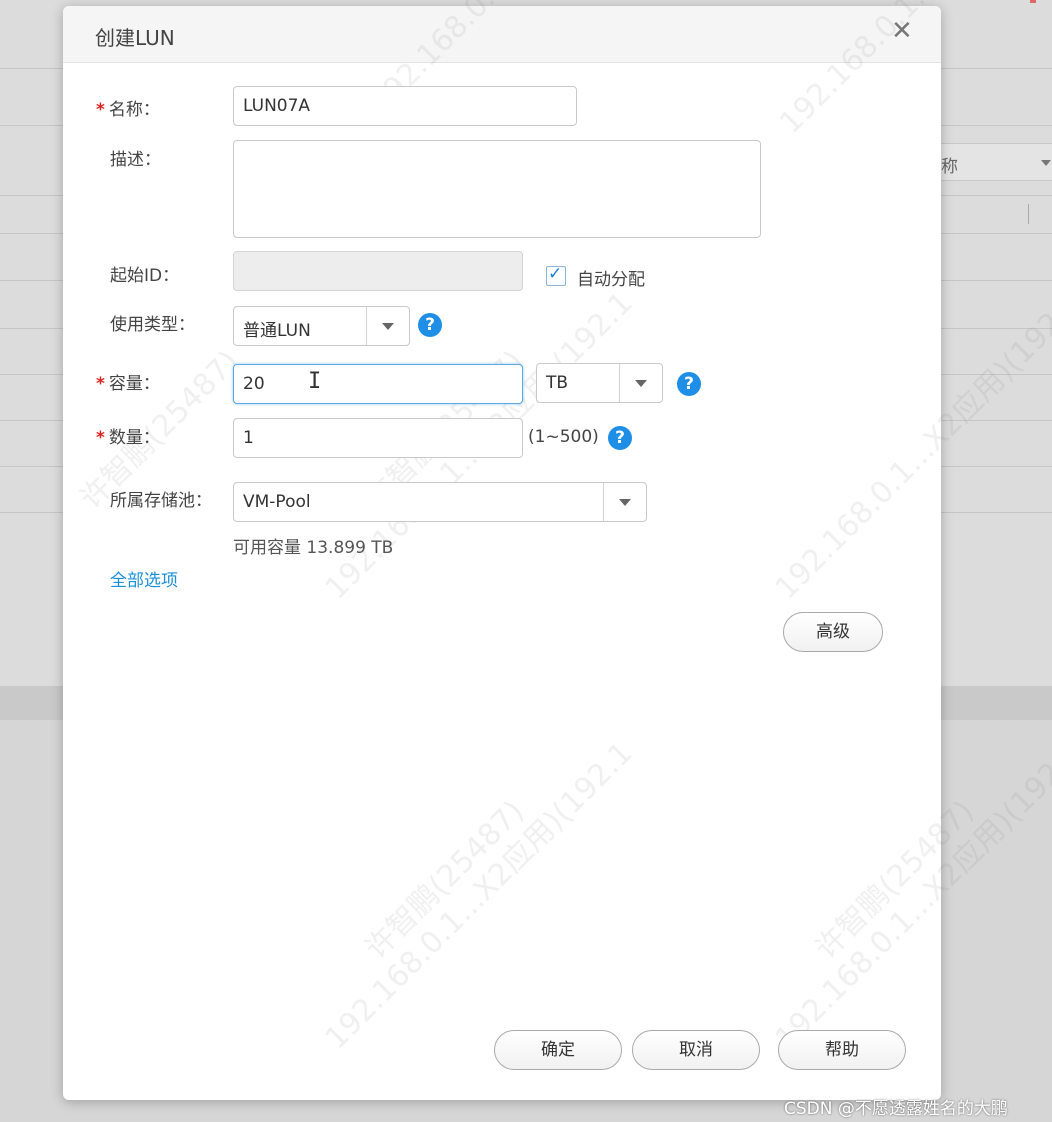 Image resolution: width=1052 pixels, height=1122 pixels. Describe the element at coordinates (558, 1050) in the screenshot. I see `ok-button: 确定` at that location.